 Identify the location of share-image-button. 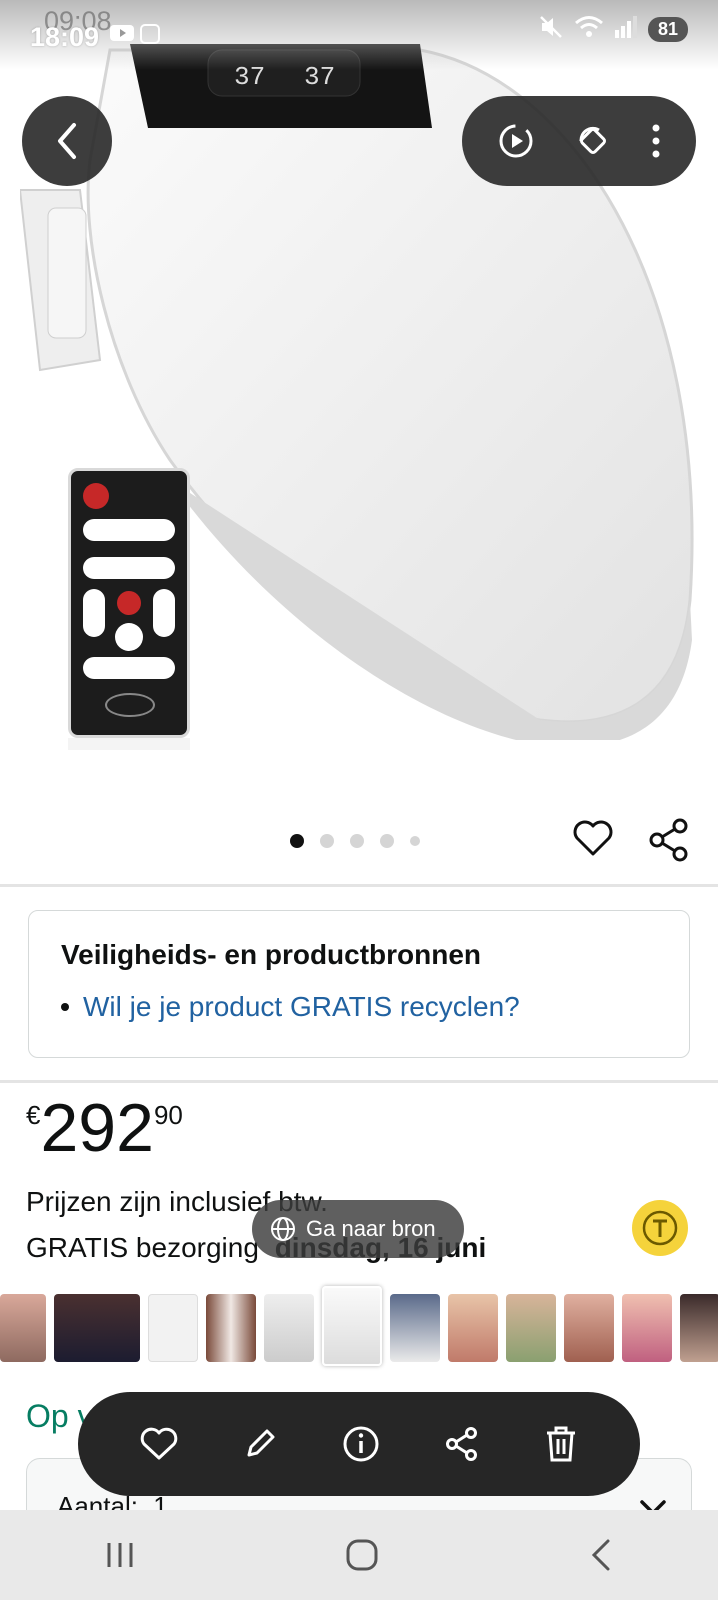
(462, 1444).